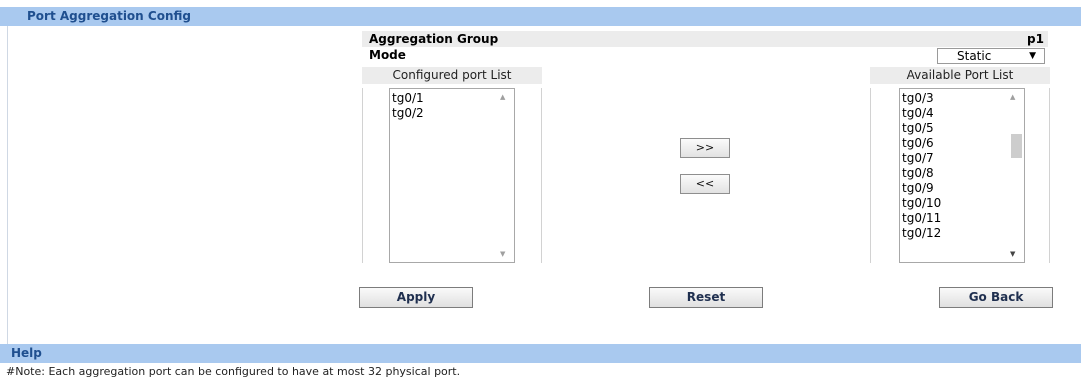  I want to click on chevron-down-icon: ▼, so click(1032, 56).